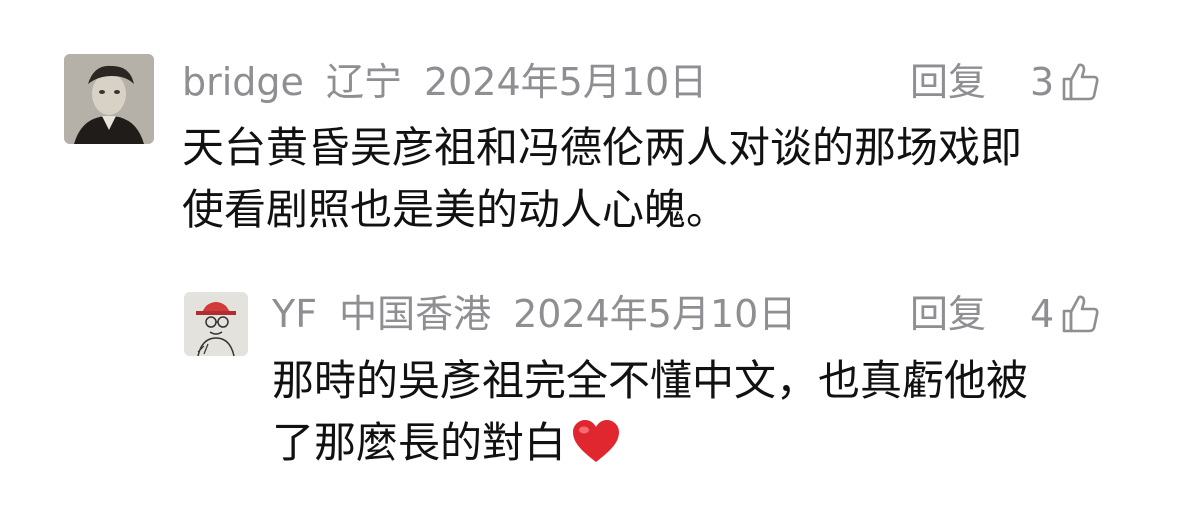 Image resolution: width=1179 pixels, height=522 pixels. I want to click on like-count: 4, so click(1042, 314).